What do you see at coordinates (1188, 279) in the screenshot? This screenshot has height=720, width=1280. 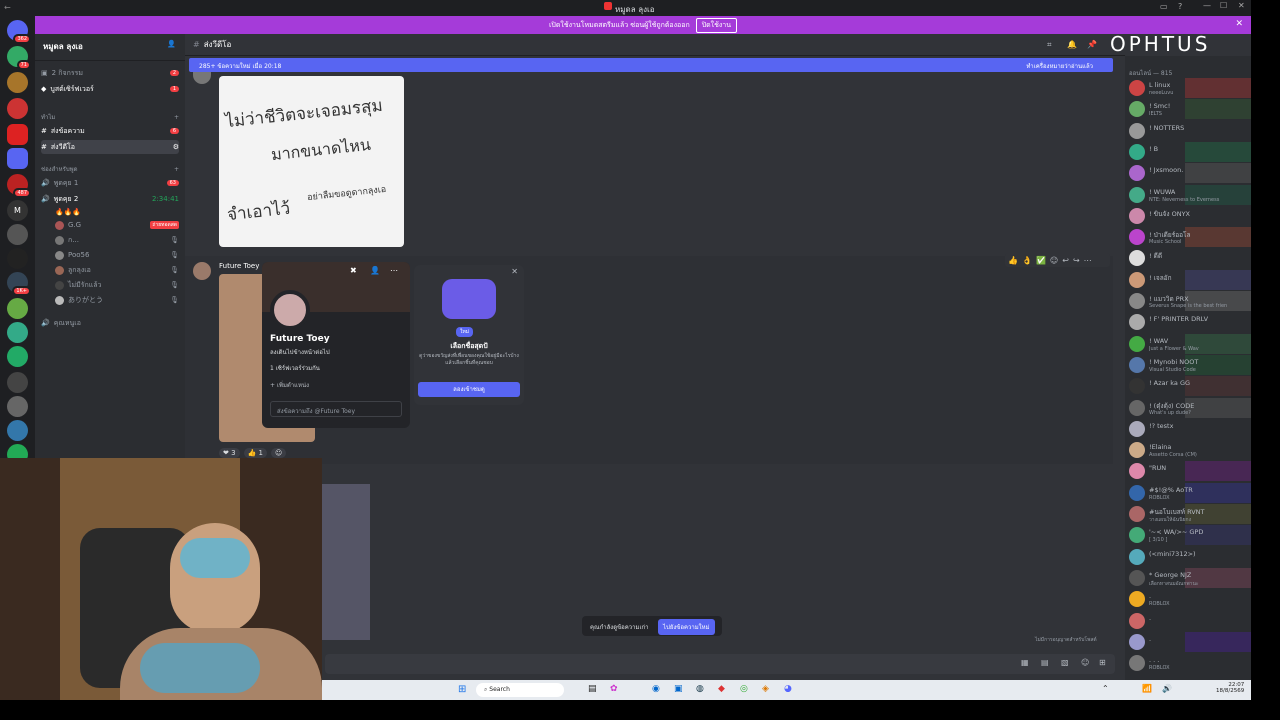 I see `member-item: ! เจลอัก` at bounding box center [1188, 279].